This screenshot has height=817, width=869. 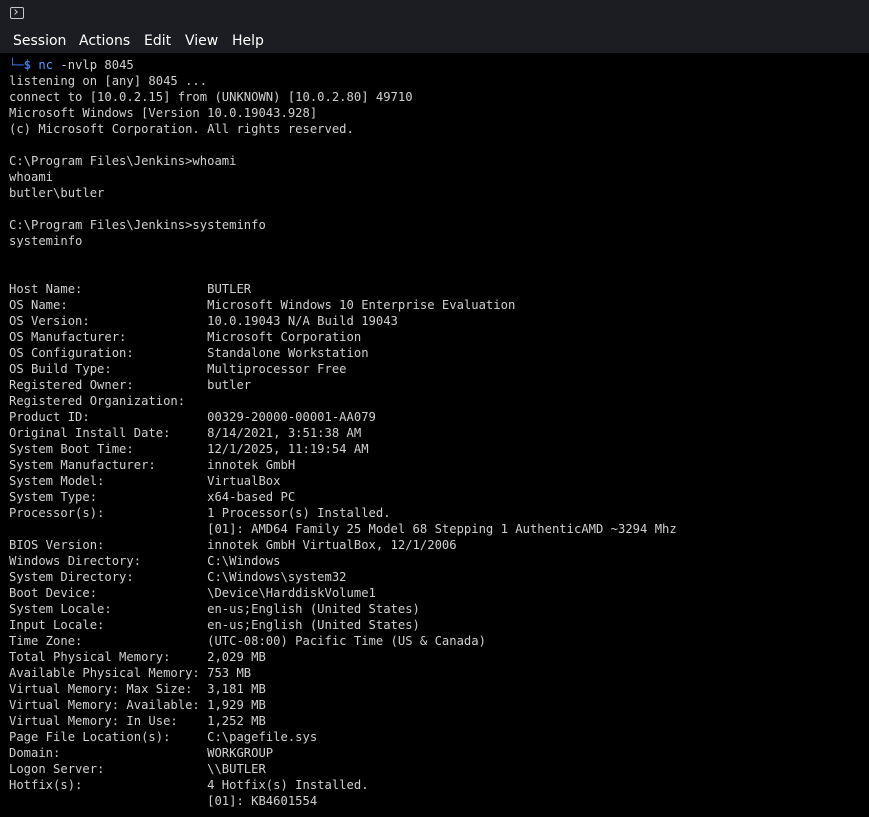 I want to click on output-line: whoami, so click(x=31, y=177).